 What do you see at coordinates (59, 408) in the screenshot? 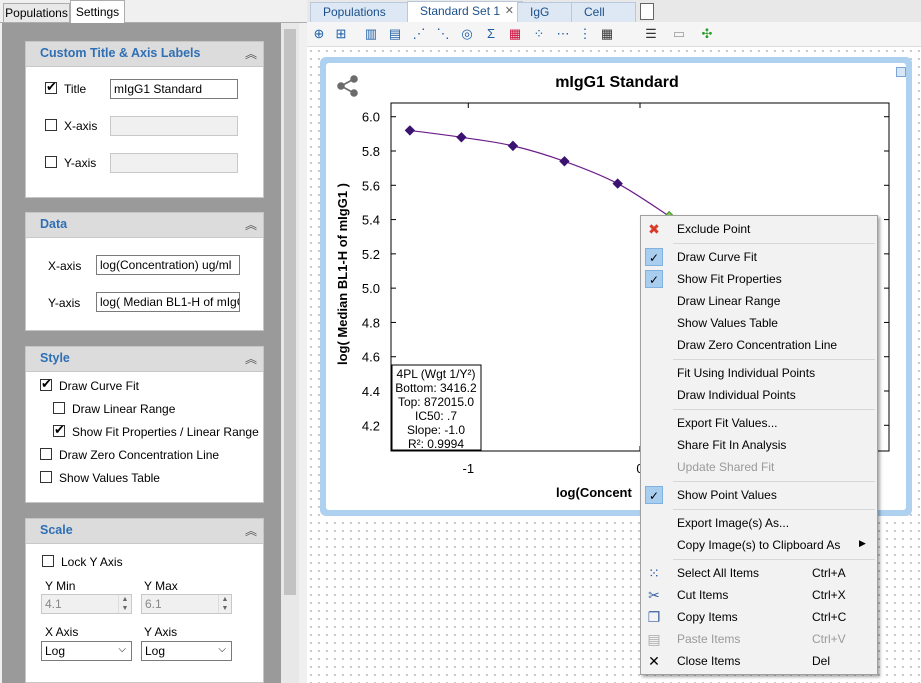
I see `draw-linear-range-checkbox` at bounding box center [59, 408].